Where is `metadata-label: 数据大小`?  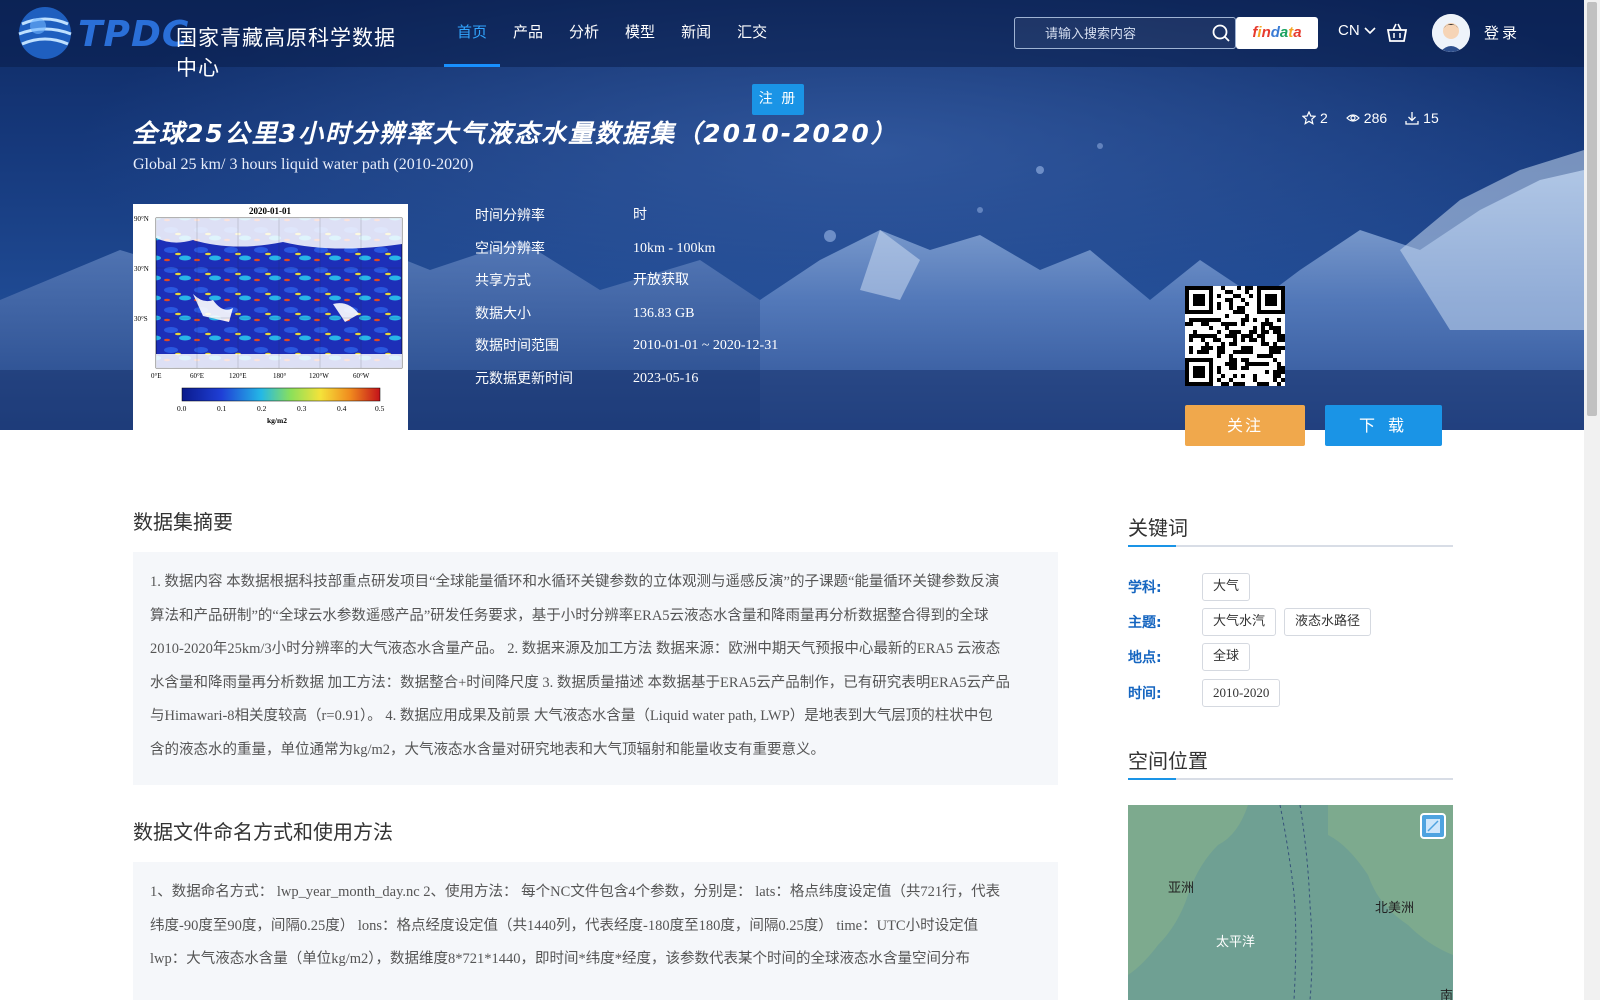
metadata-label: 数据大小 is located at coordinates (503, 313).